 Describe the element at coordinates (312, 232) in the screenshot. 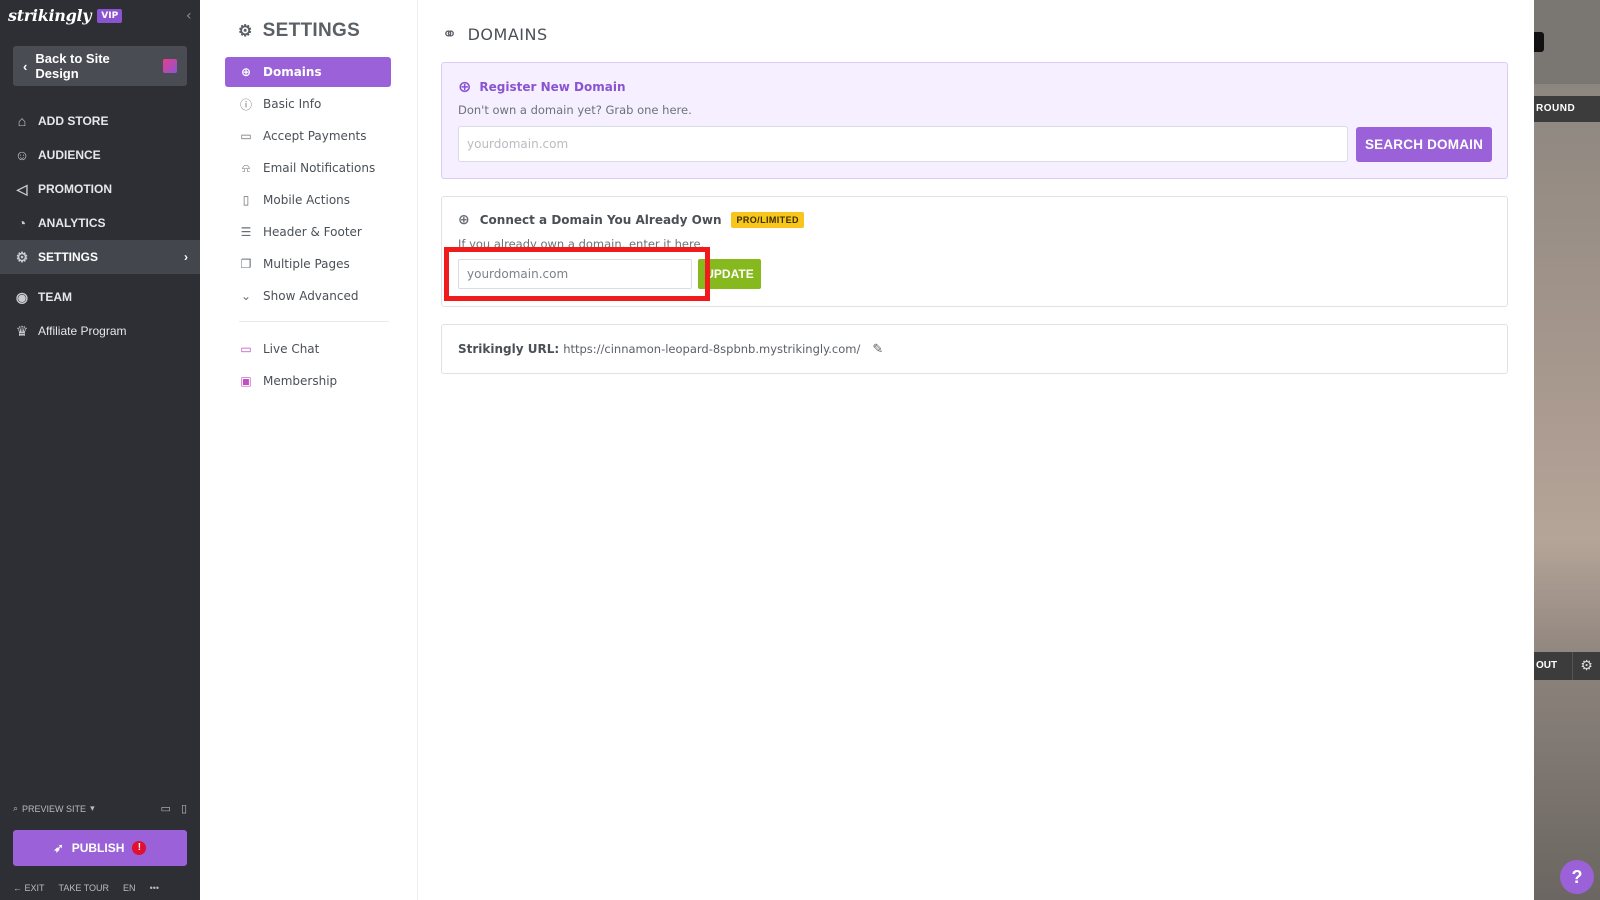

I see `settings-item-label: Header & Footer` at that location.